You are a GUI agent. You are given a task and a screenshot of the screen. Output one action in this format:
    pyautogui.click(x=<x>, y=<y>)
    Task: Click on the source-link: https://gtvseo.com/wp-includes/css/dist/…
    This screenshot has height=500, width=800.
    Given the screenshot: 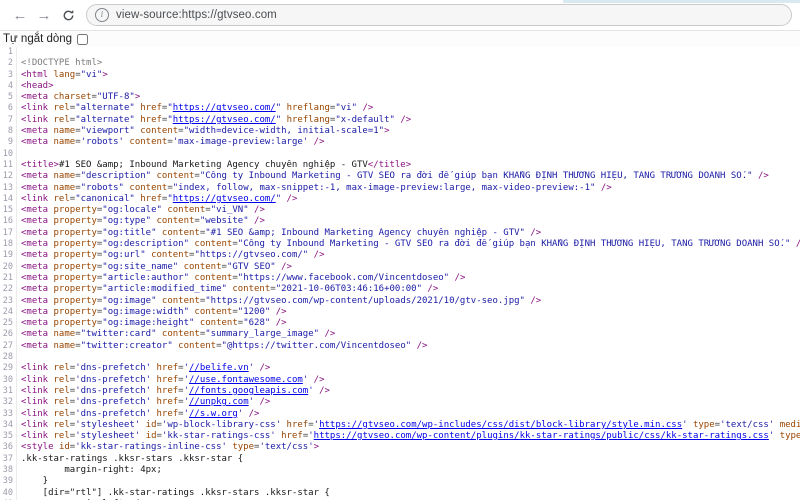 What is the action you would take?
    pyautogui.click(x=500, y=425)
    